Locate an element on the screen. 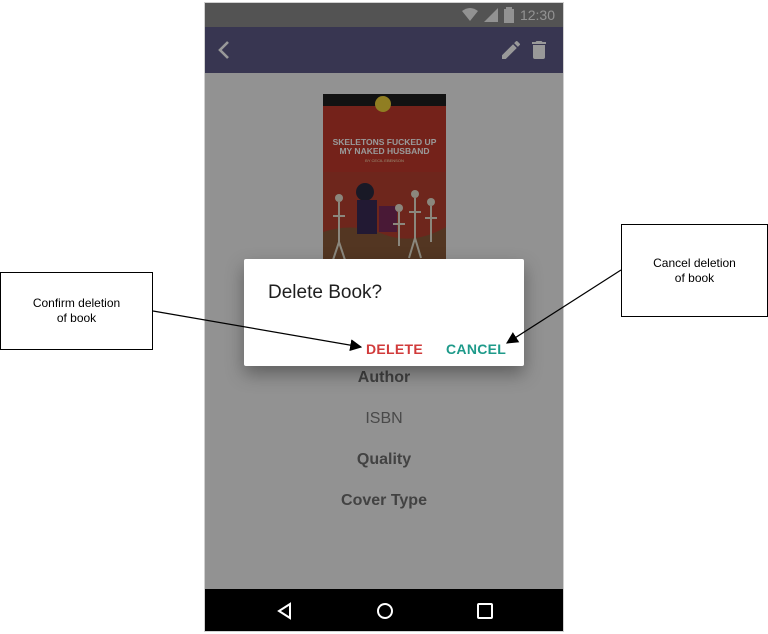 The image size is (768, 634). nav-back-icon is located at coordinates (285, 611).